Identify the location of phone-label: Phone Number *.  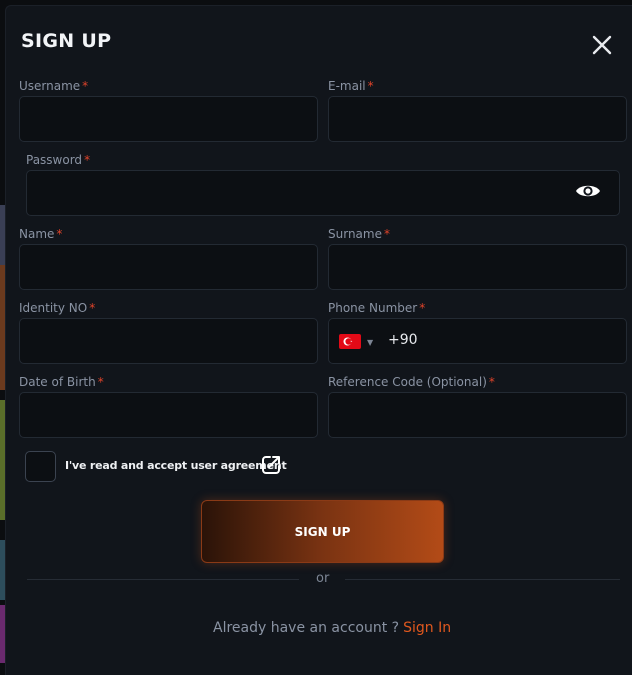
(377, 308).